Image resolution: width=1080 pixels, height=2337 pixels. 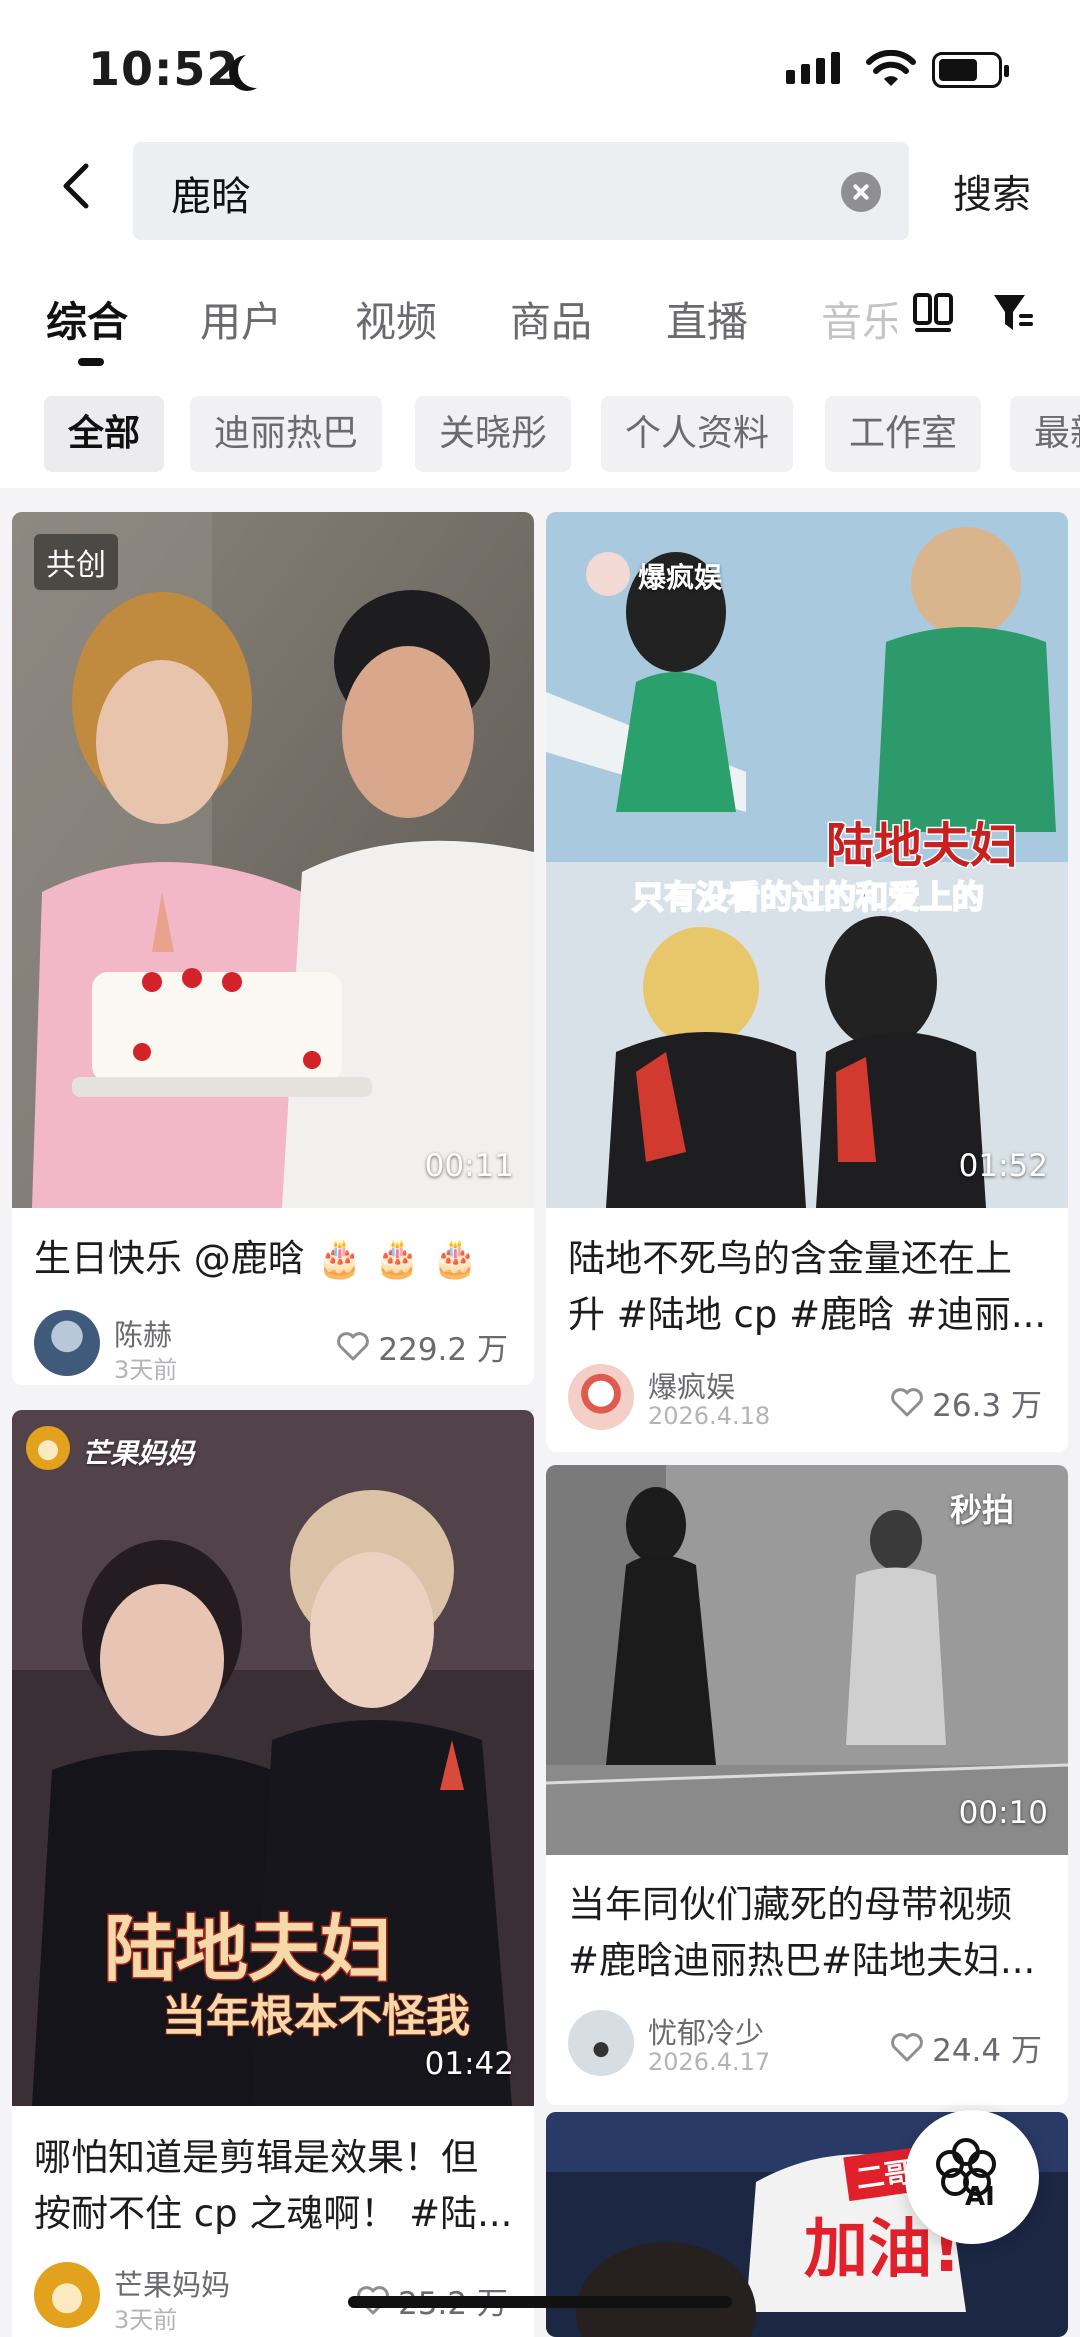 What do you see at coordinates (980, 2197) in the screenshot?
I see `ai-label: AI` at bounding box center [980, 2197].